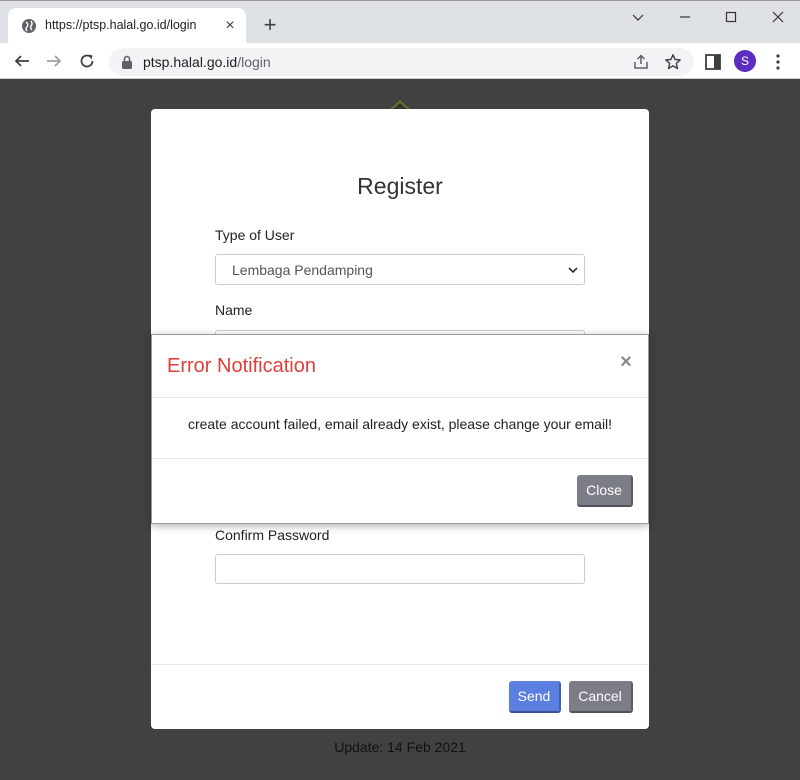 The image size is (800, 780). Describe the element at coordinates (745, 61) in the screenshot. I see `profile-avatar: S` at that location.